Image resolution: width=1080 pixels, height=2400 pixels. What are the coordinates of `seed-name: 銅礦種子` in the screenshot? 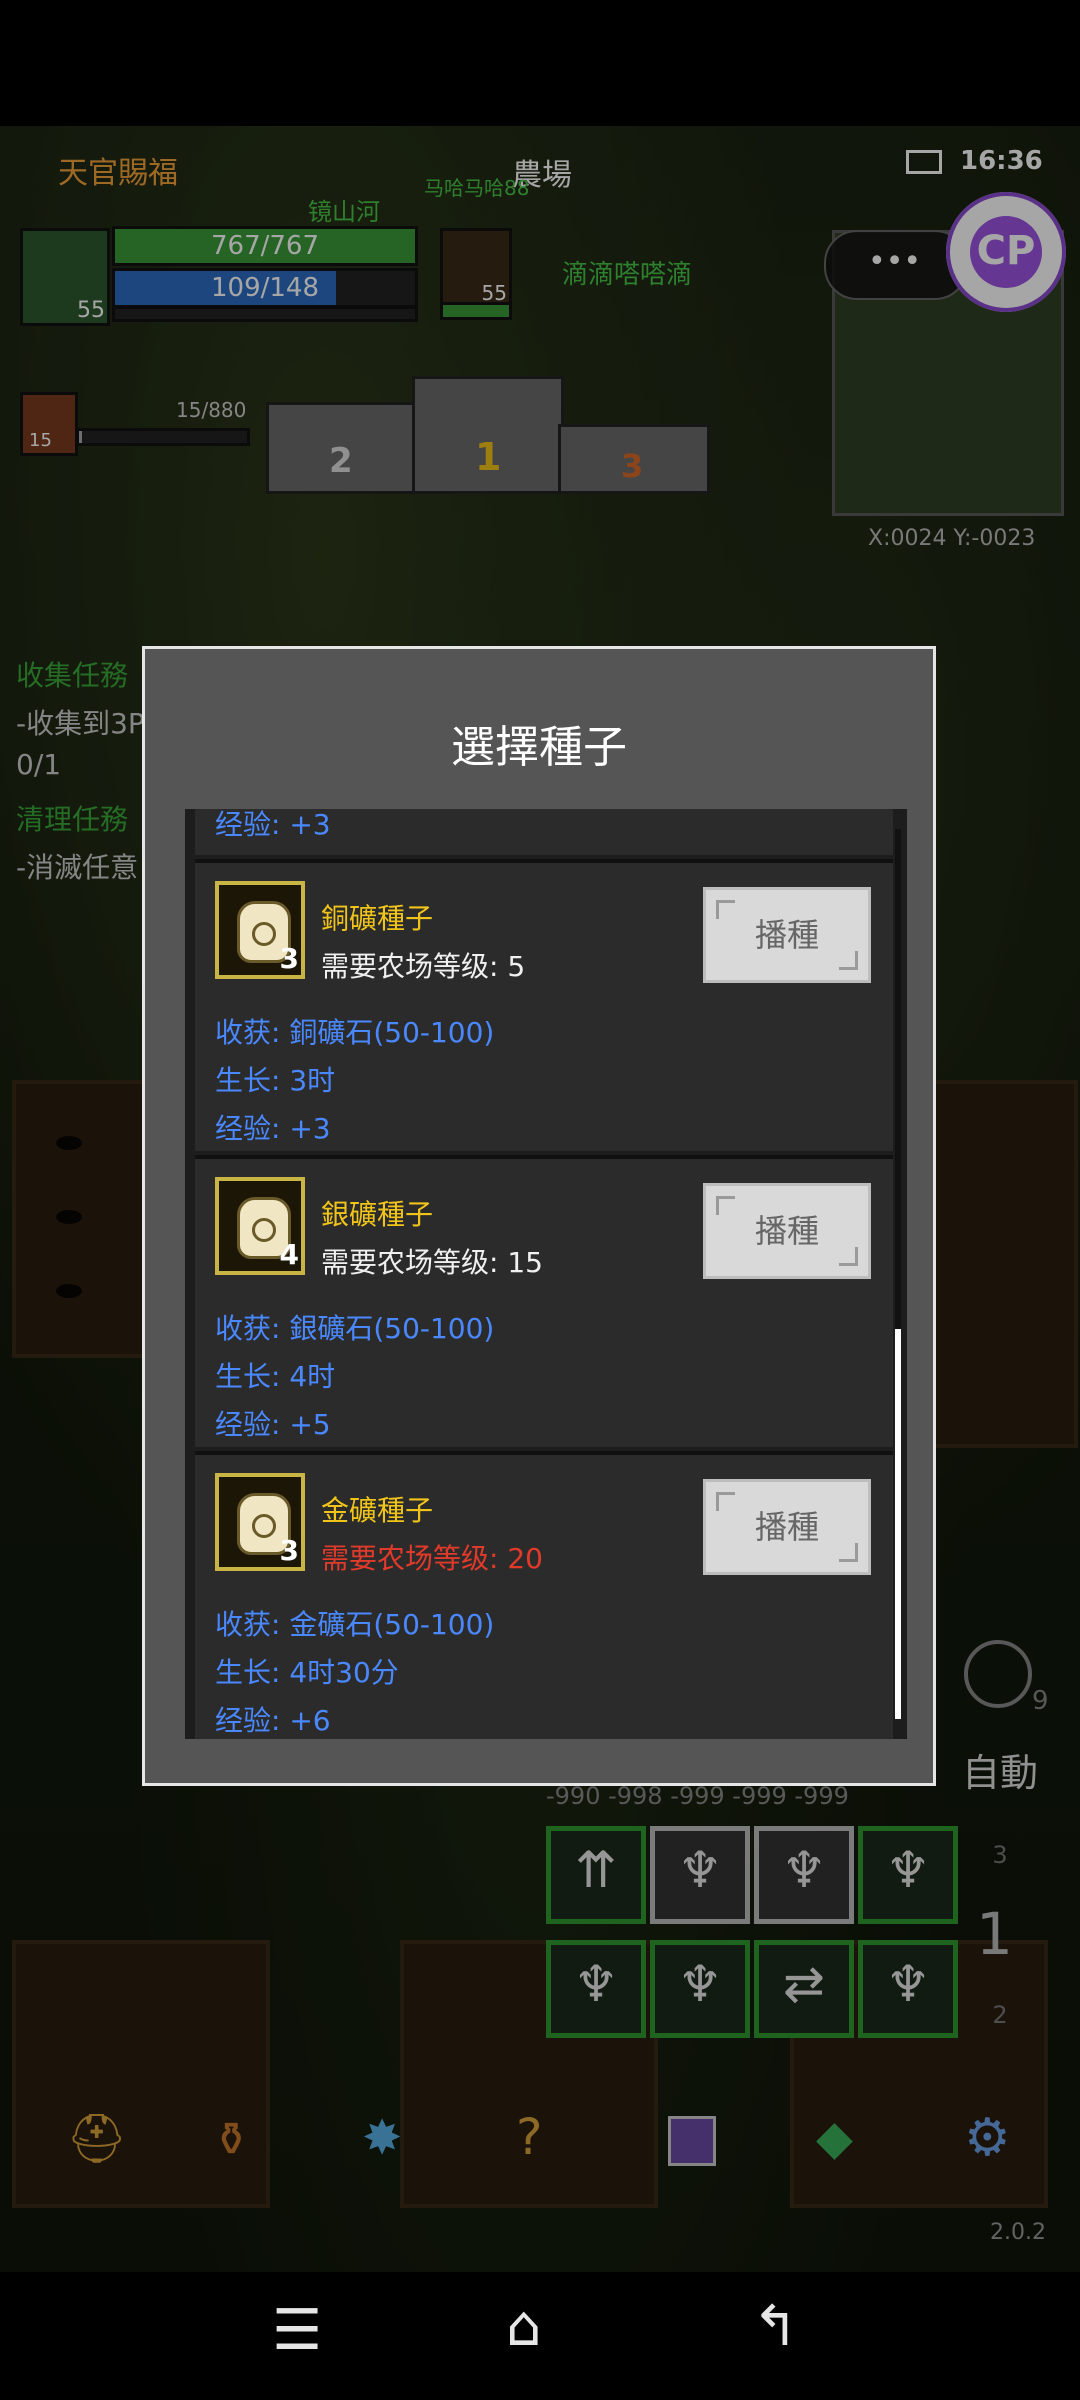 It's located at (377, 918).